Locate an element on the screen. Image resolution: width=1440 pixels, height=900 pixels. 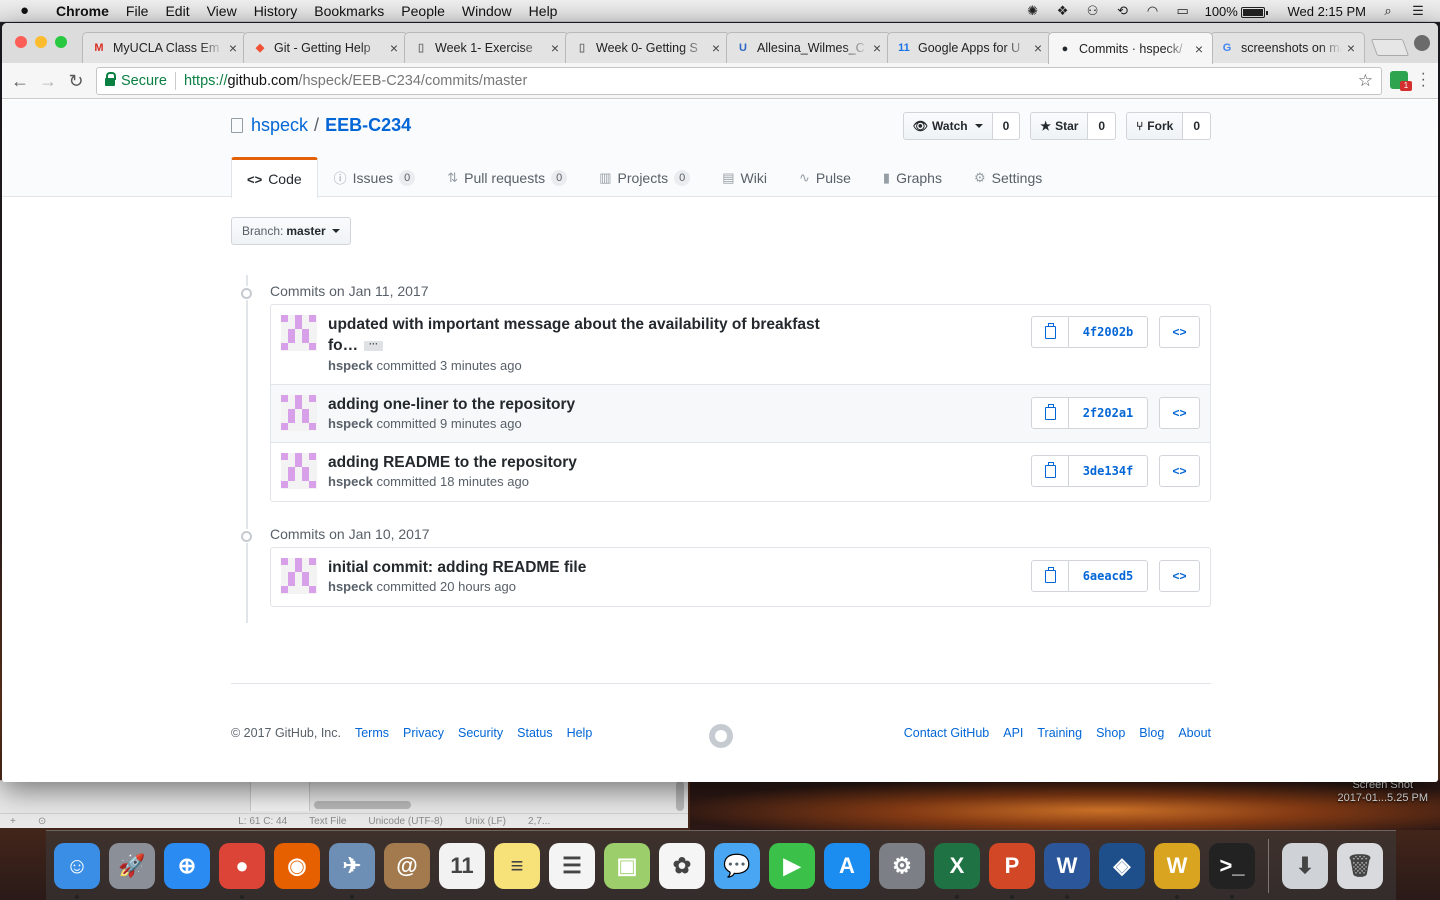
footer-link-blog: Blog is located at coordinates (1151, 733).